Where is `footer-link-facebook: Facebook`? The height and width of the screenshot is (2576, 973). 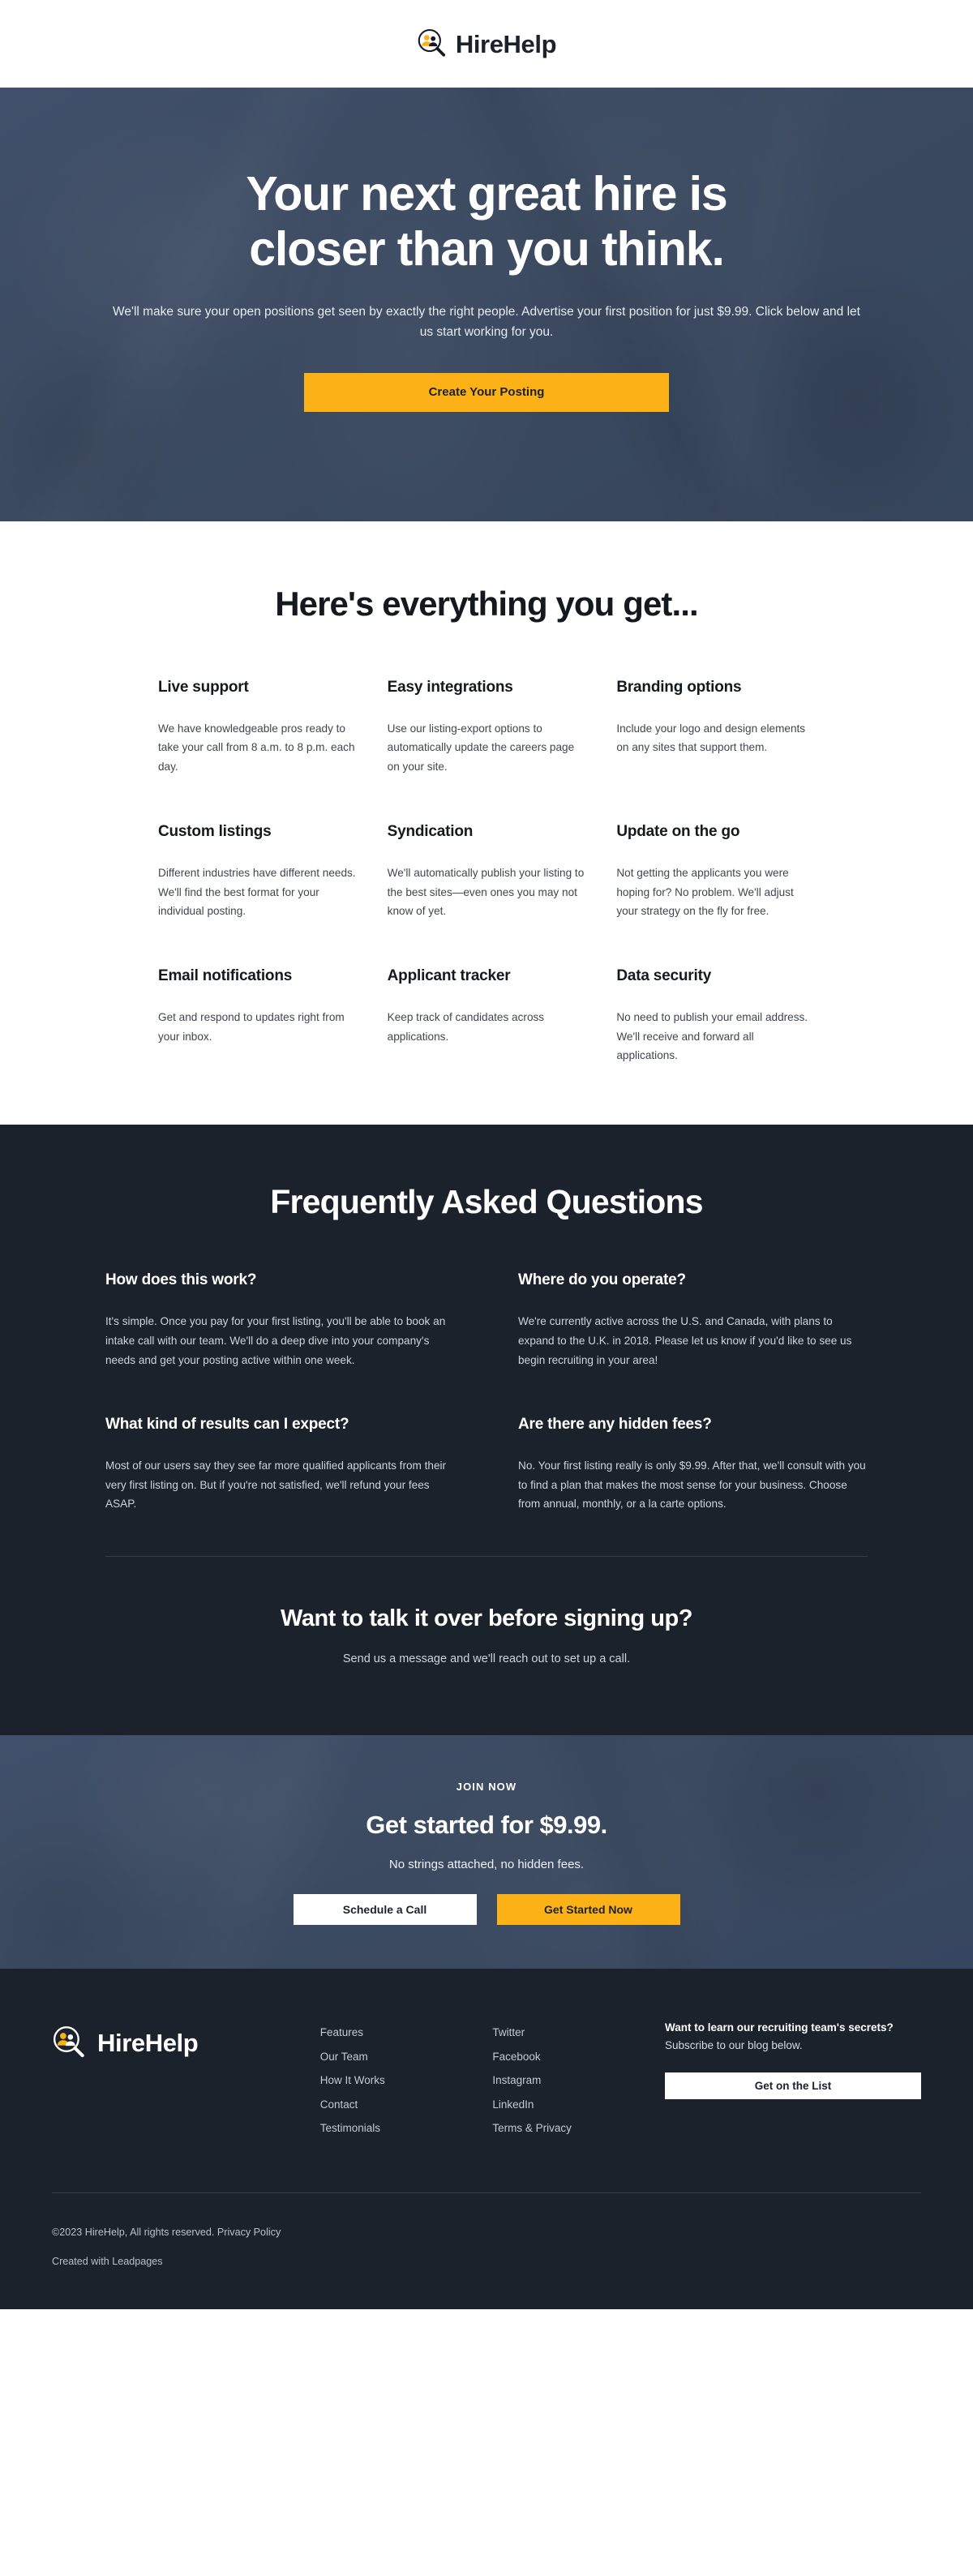
footer-link-facebook: Facebook is located at coordinates (578, 2057).